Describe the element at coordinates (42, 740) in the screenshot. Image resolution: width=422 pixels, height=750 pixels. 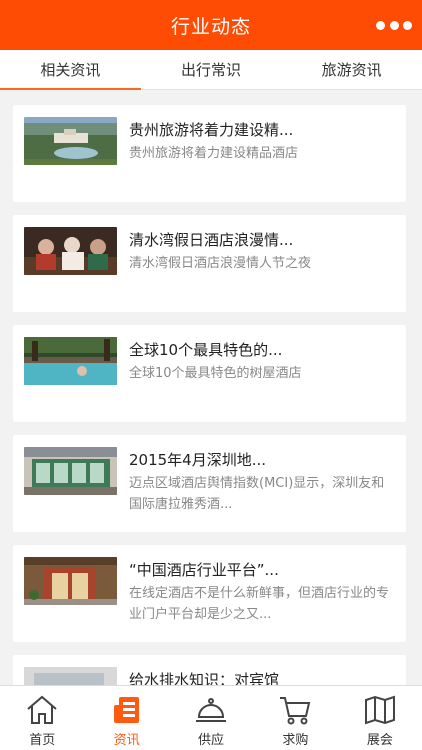
I see `nav-label: 首页` at that location.